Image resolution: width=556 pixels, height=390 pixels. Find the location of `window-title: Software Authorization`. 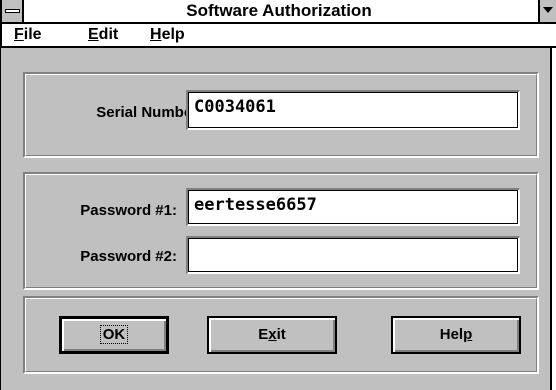

window-title: Software Authorization is located at coordinates (279, 10).